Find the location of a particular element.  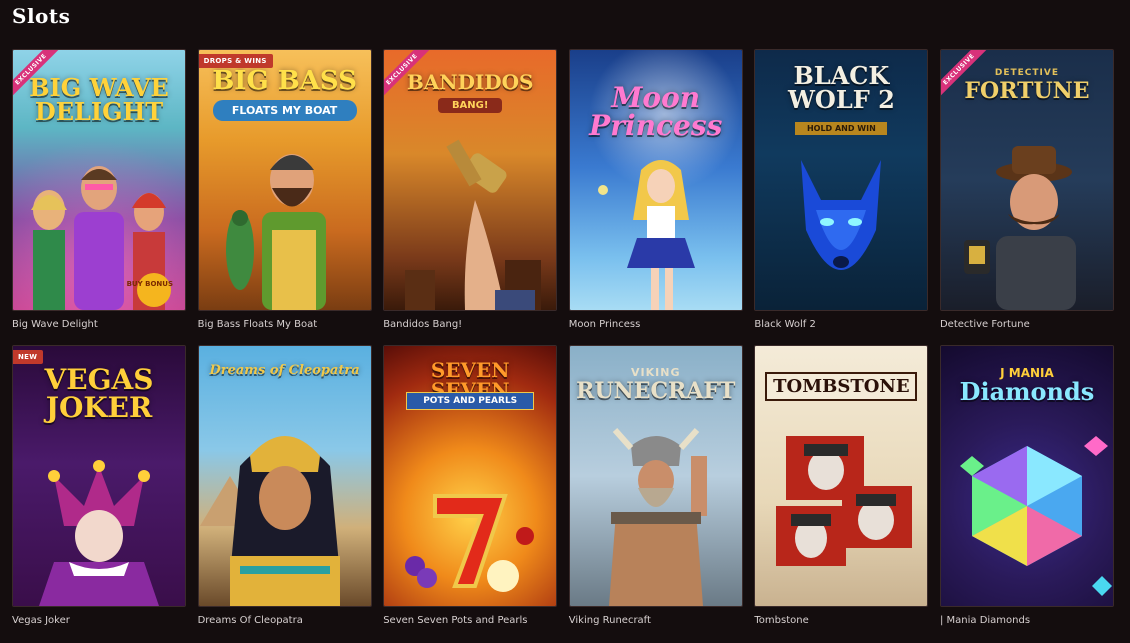

game-title: Detective Fortune is located at coordinates (985, 324).